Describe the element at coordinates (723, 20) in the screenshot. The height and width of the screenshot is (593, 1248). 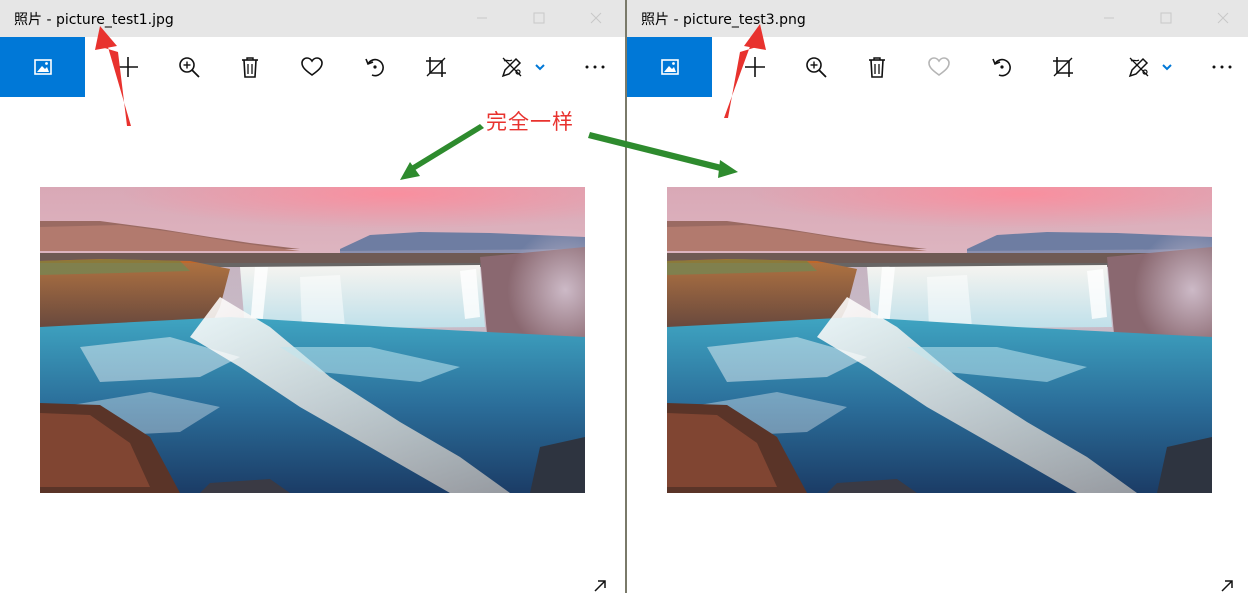
I see `window-title: 照片 - picture_test3.png` at that location.